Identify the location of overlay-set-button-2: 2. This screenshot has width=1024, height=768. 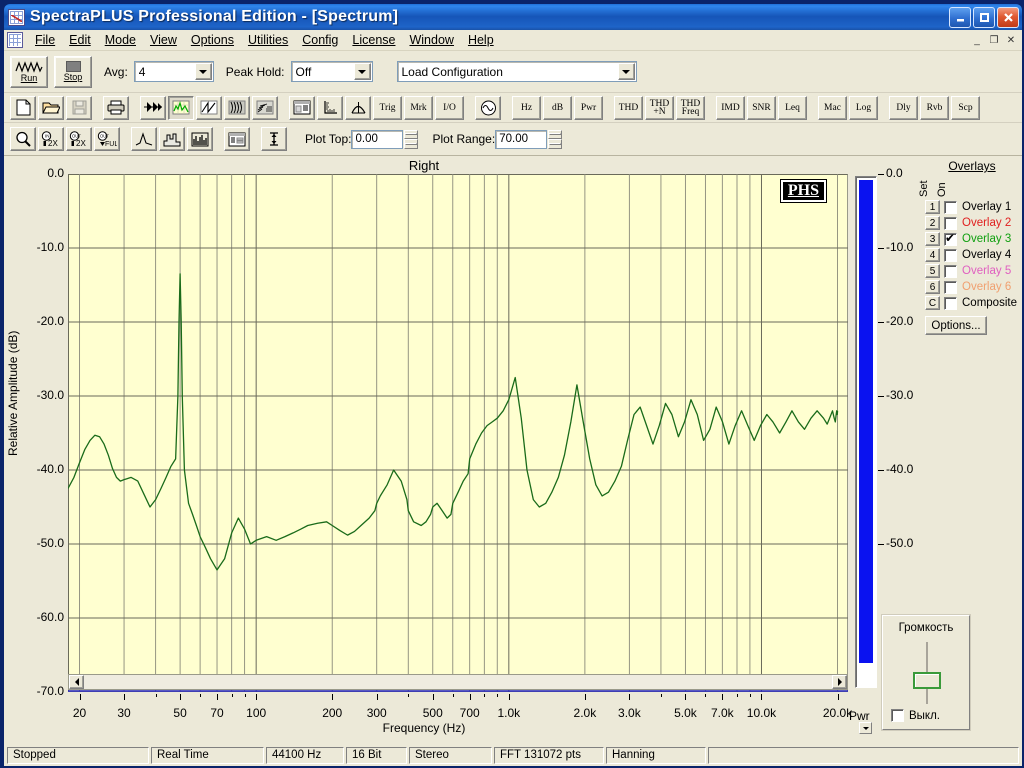
(932, 223).